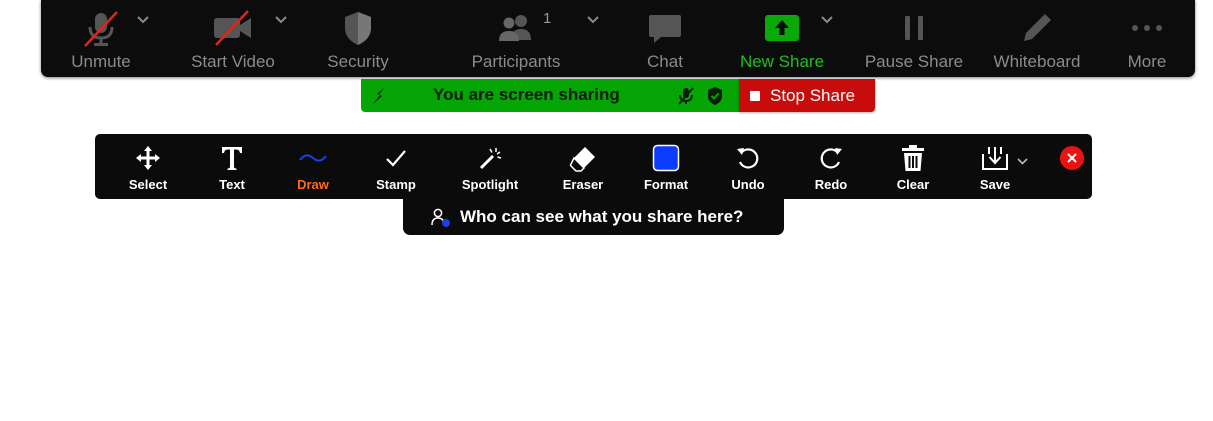 This screenshot has height=421, width=1213. I want to click on text-label: Text, so click(232, 184).